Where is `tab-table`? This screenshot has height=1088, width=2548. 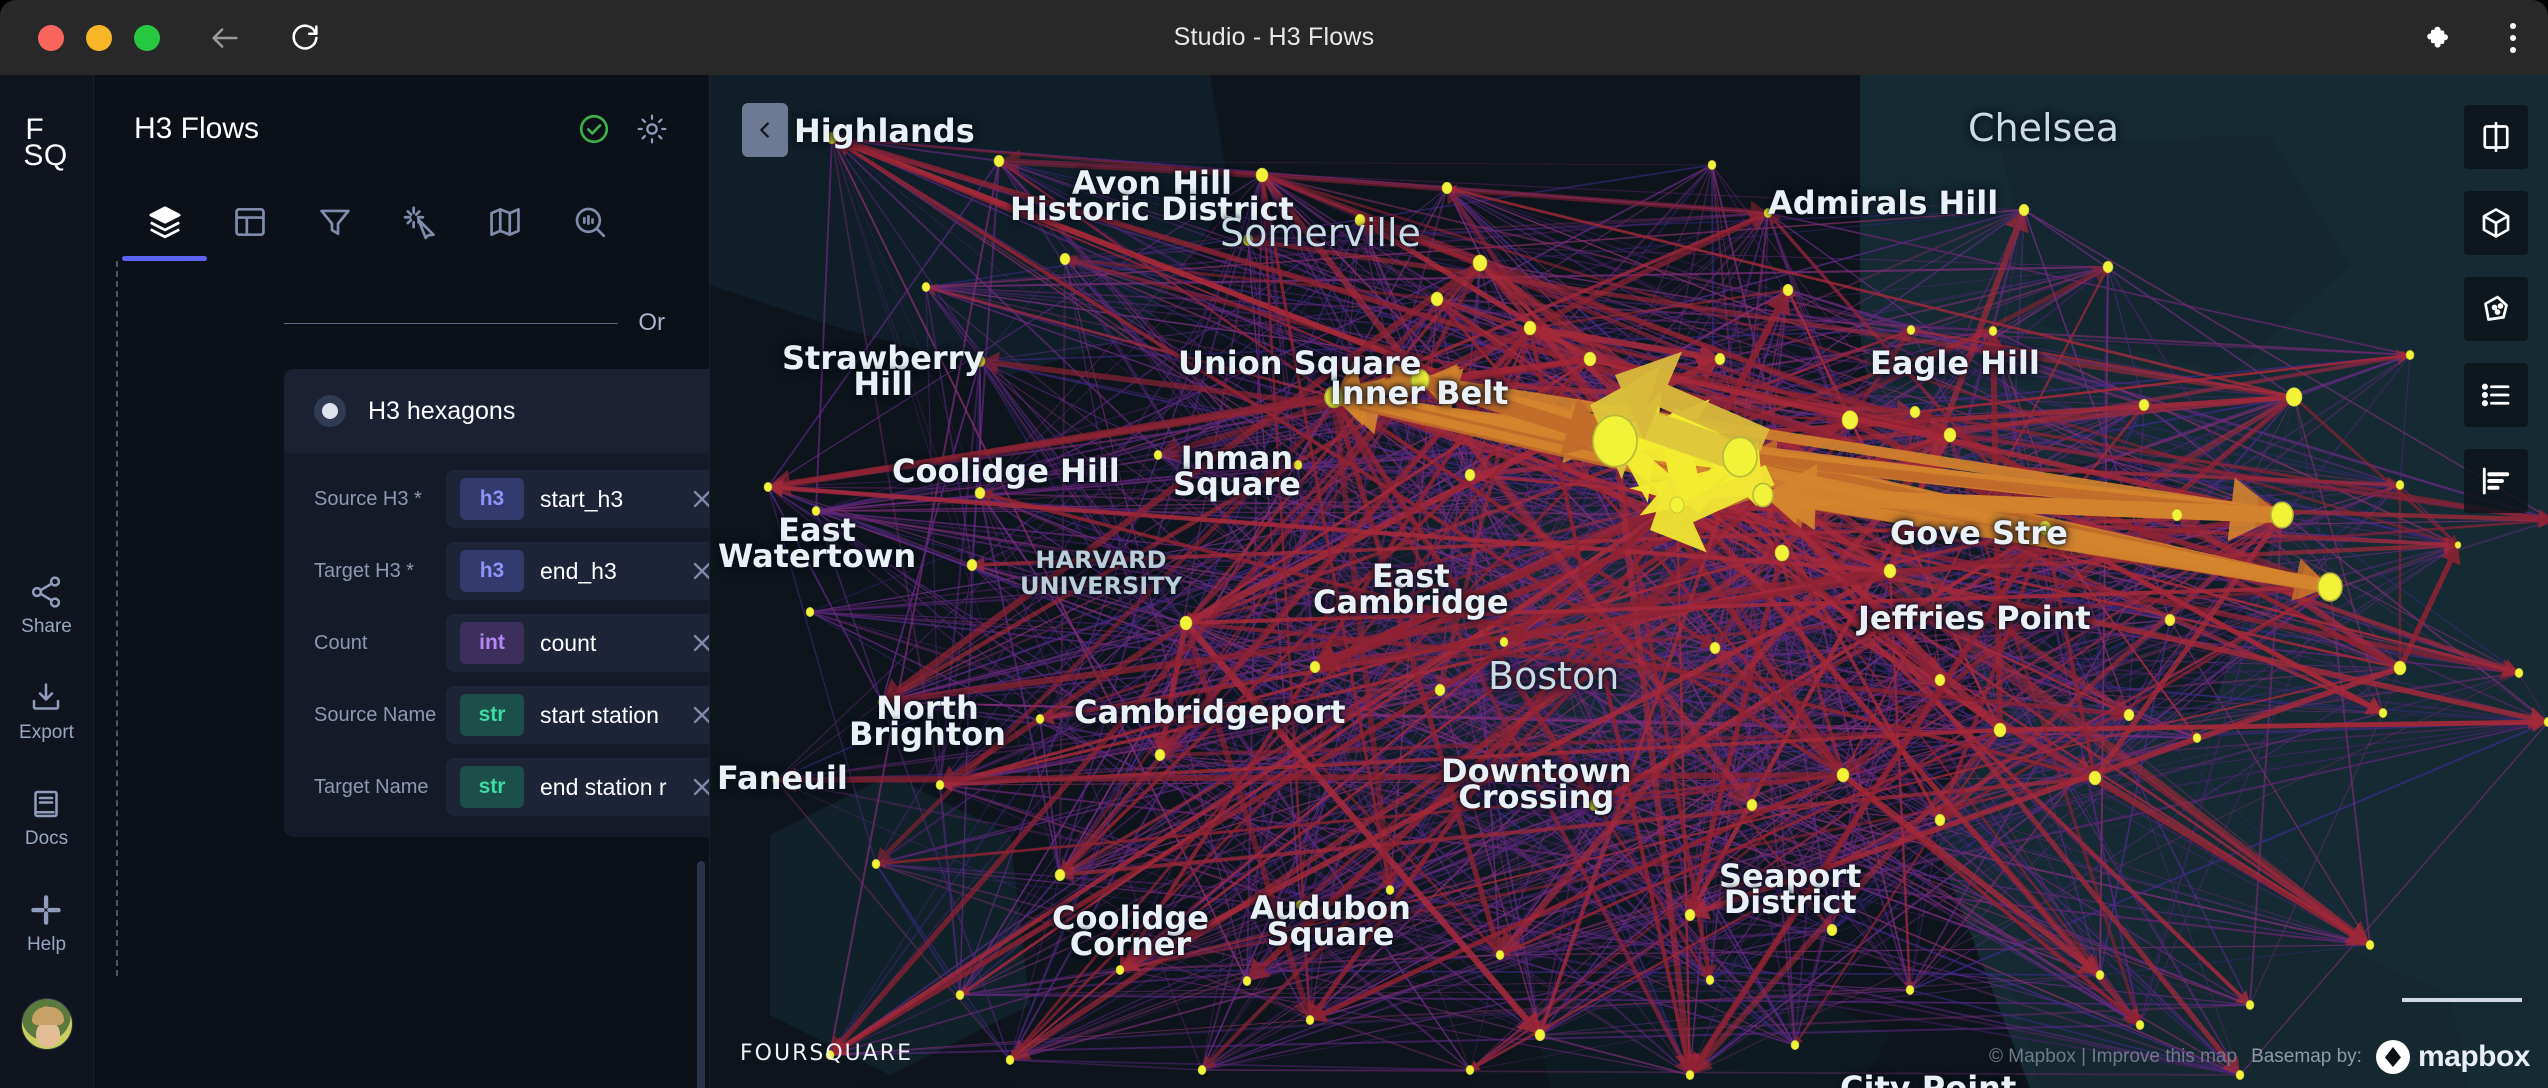 tab-table is located at coordinates (249, 222).